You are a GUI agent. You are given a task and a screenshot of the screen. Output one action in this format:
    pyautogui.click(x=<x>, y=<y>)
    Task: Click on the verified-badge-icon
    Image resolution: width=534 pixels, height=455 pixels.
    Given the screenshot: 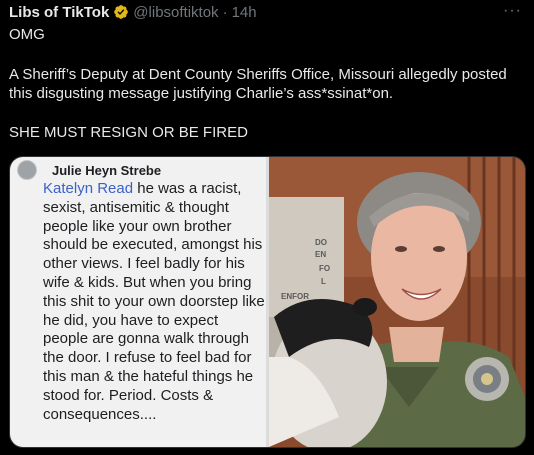 What is the action you would take?
    pyautogui.click(x=121, y=12)
    